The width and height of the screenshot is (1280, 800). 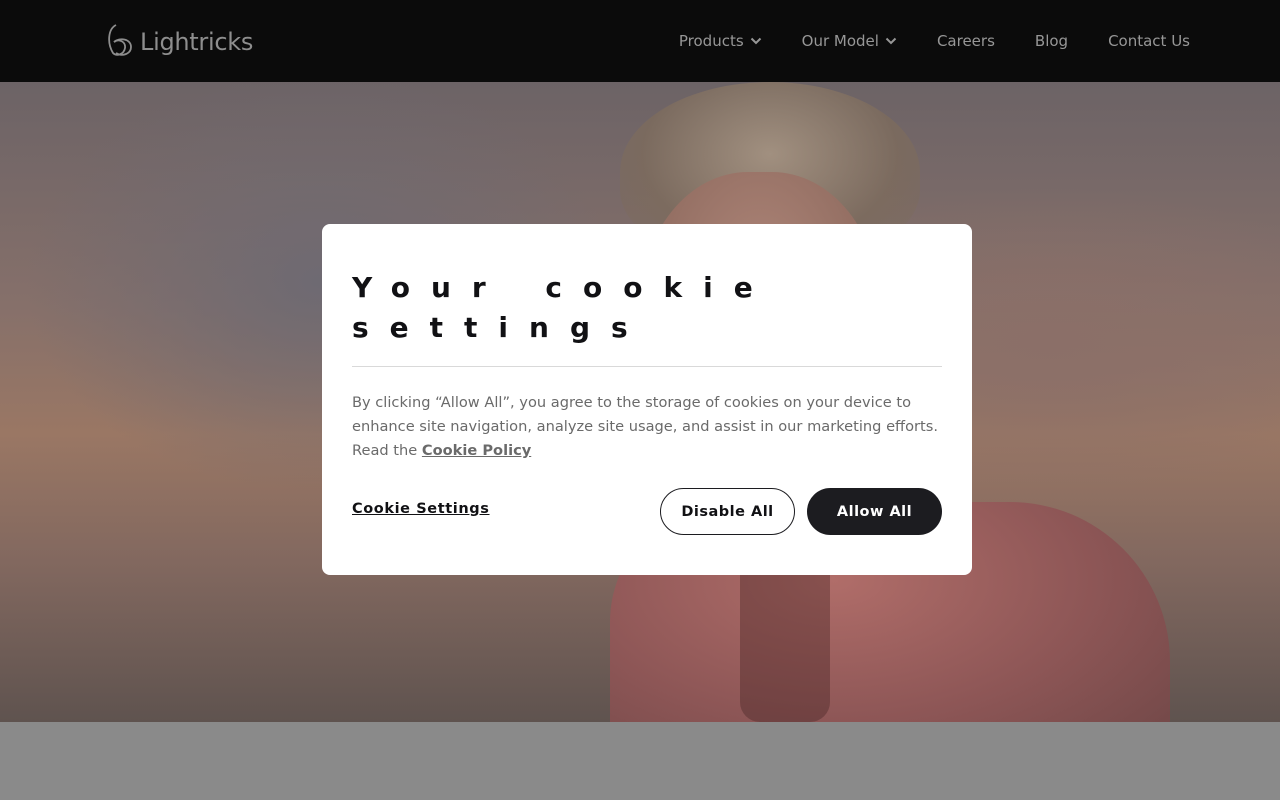 I want to click on dialog-title-line-1: Your cookie, so click(x=563, y=287).